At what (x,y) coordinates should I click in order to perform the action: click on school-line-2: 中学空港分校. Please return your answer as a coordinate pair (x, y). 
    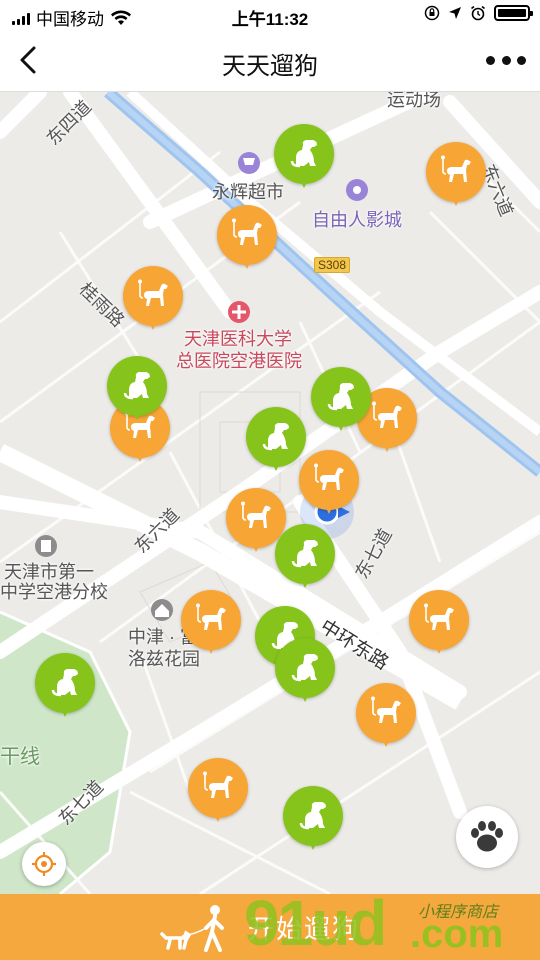
    Looking at the image, I should click on (54, 592).